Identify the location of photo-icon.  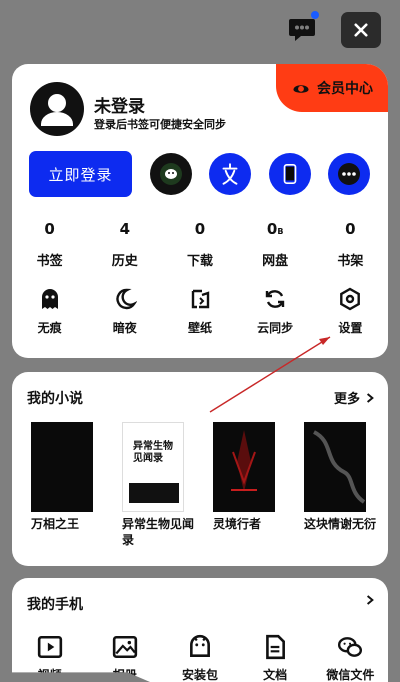
(124, 647).